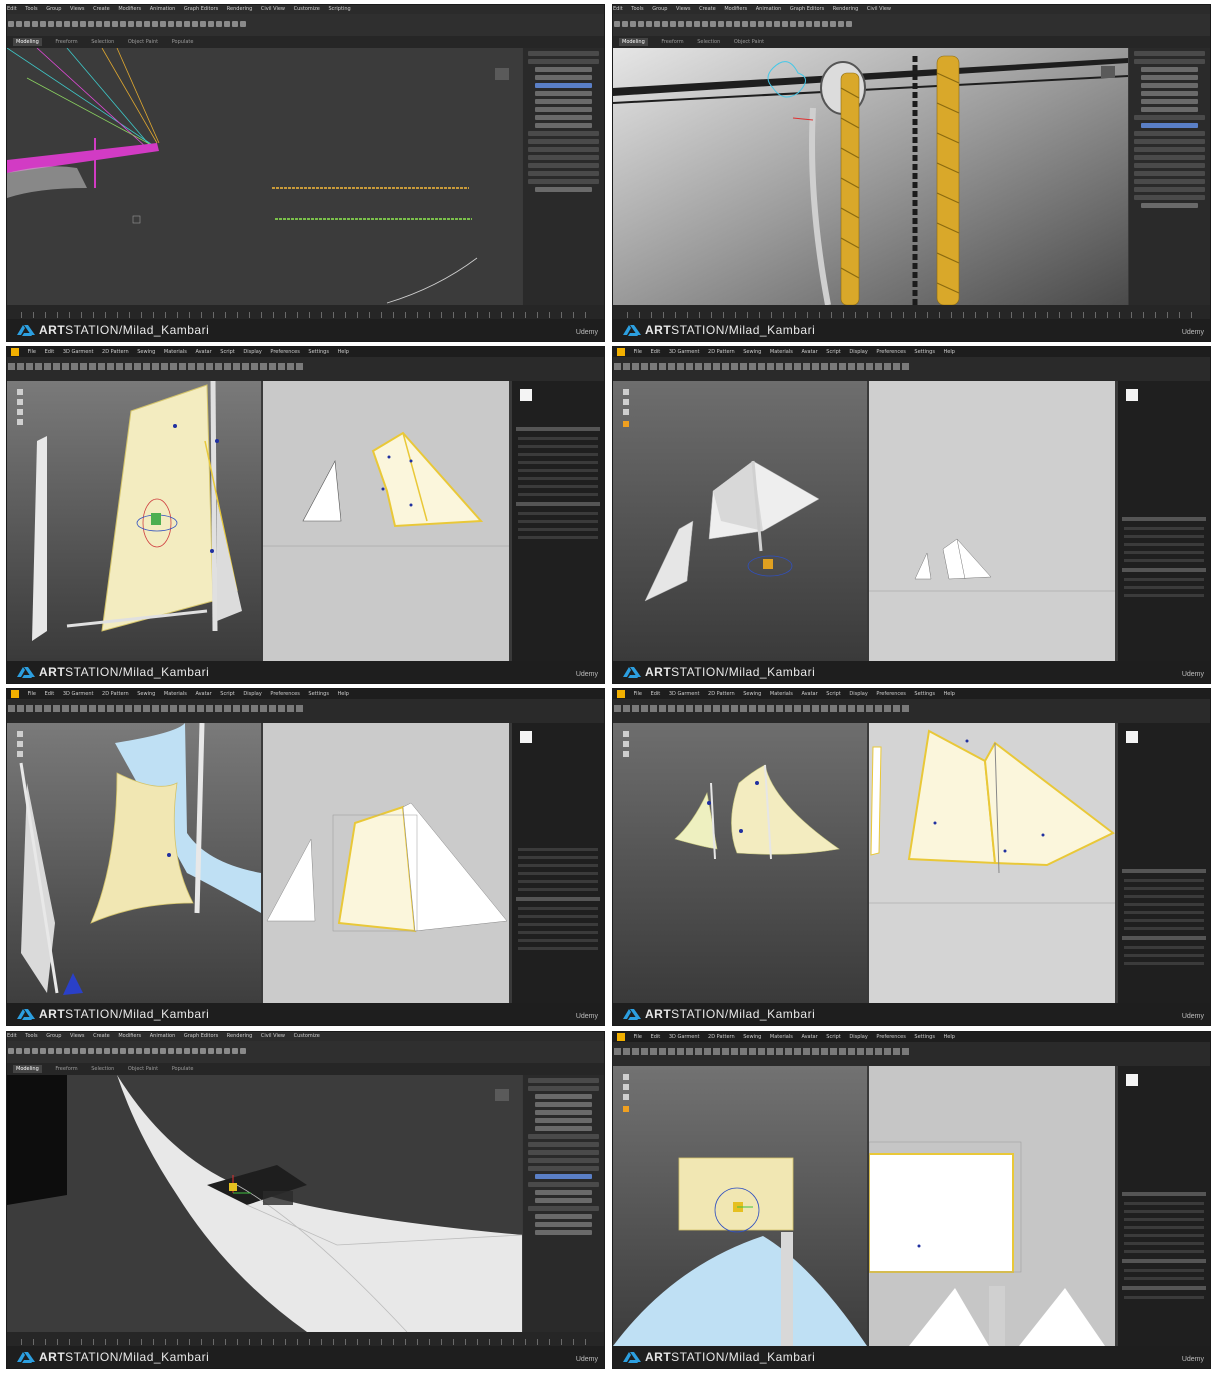 The image size is (1215, 1373). I want to click on menu-modifiers: Modifiers, so click(129, 1036).